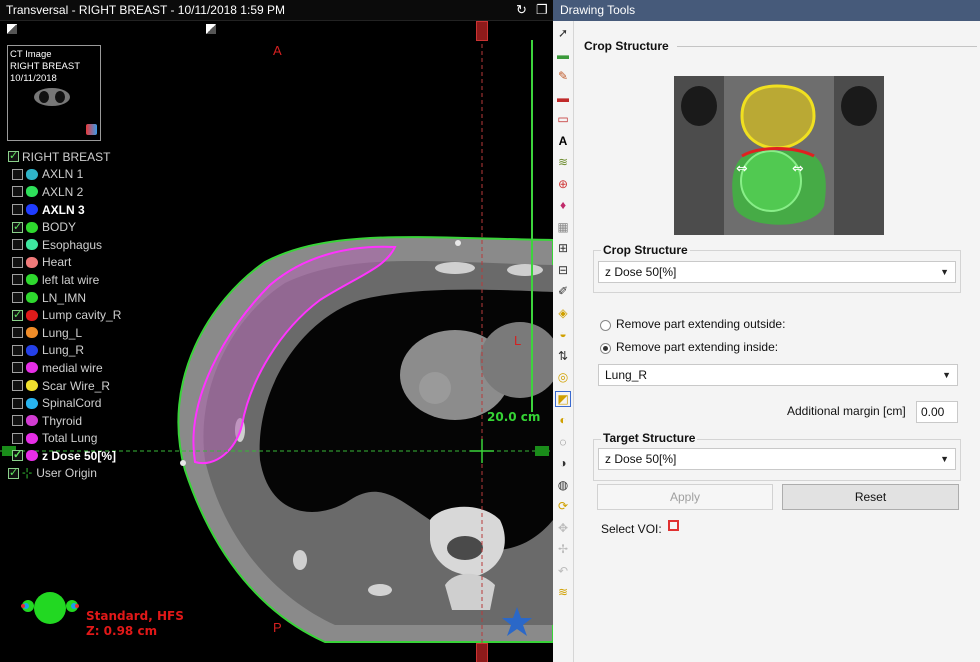 This screenshot has height=662, width=980. I want to click on pencil-icon: ✐, so click(563, 291).